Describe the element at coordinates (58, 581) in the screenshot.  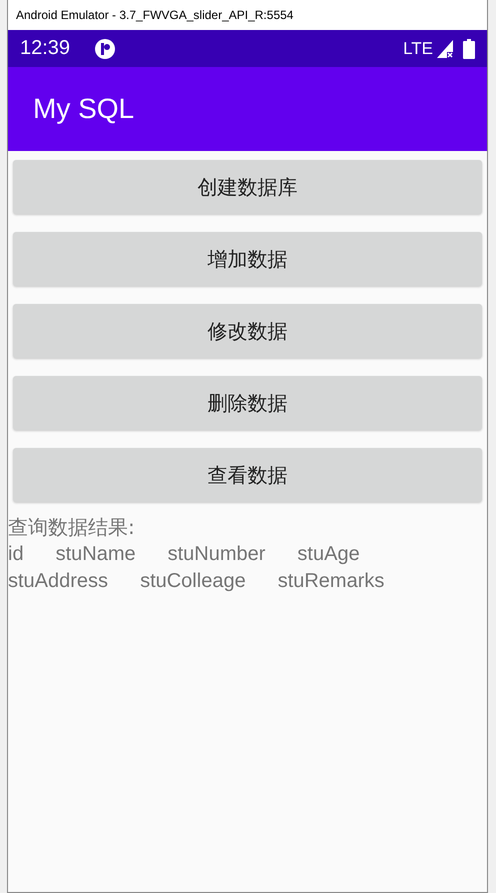
I see `column-header: stuAddress` at that location.